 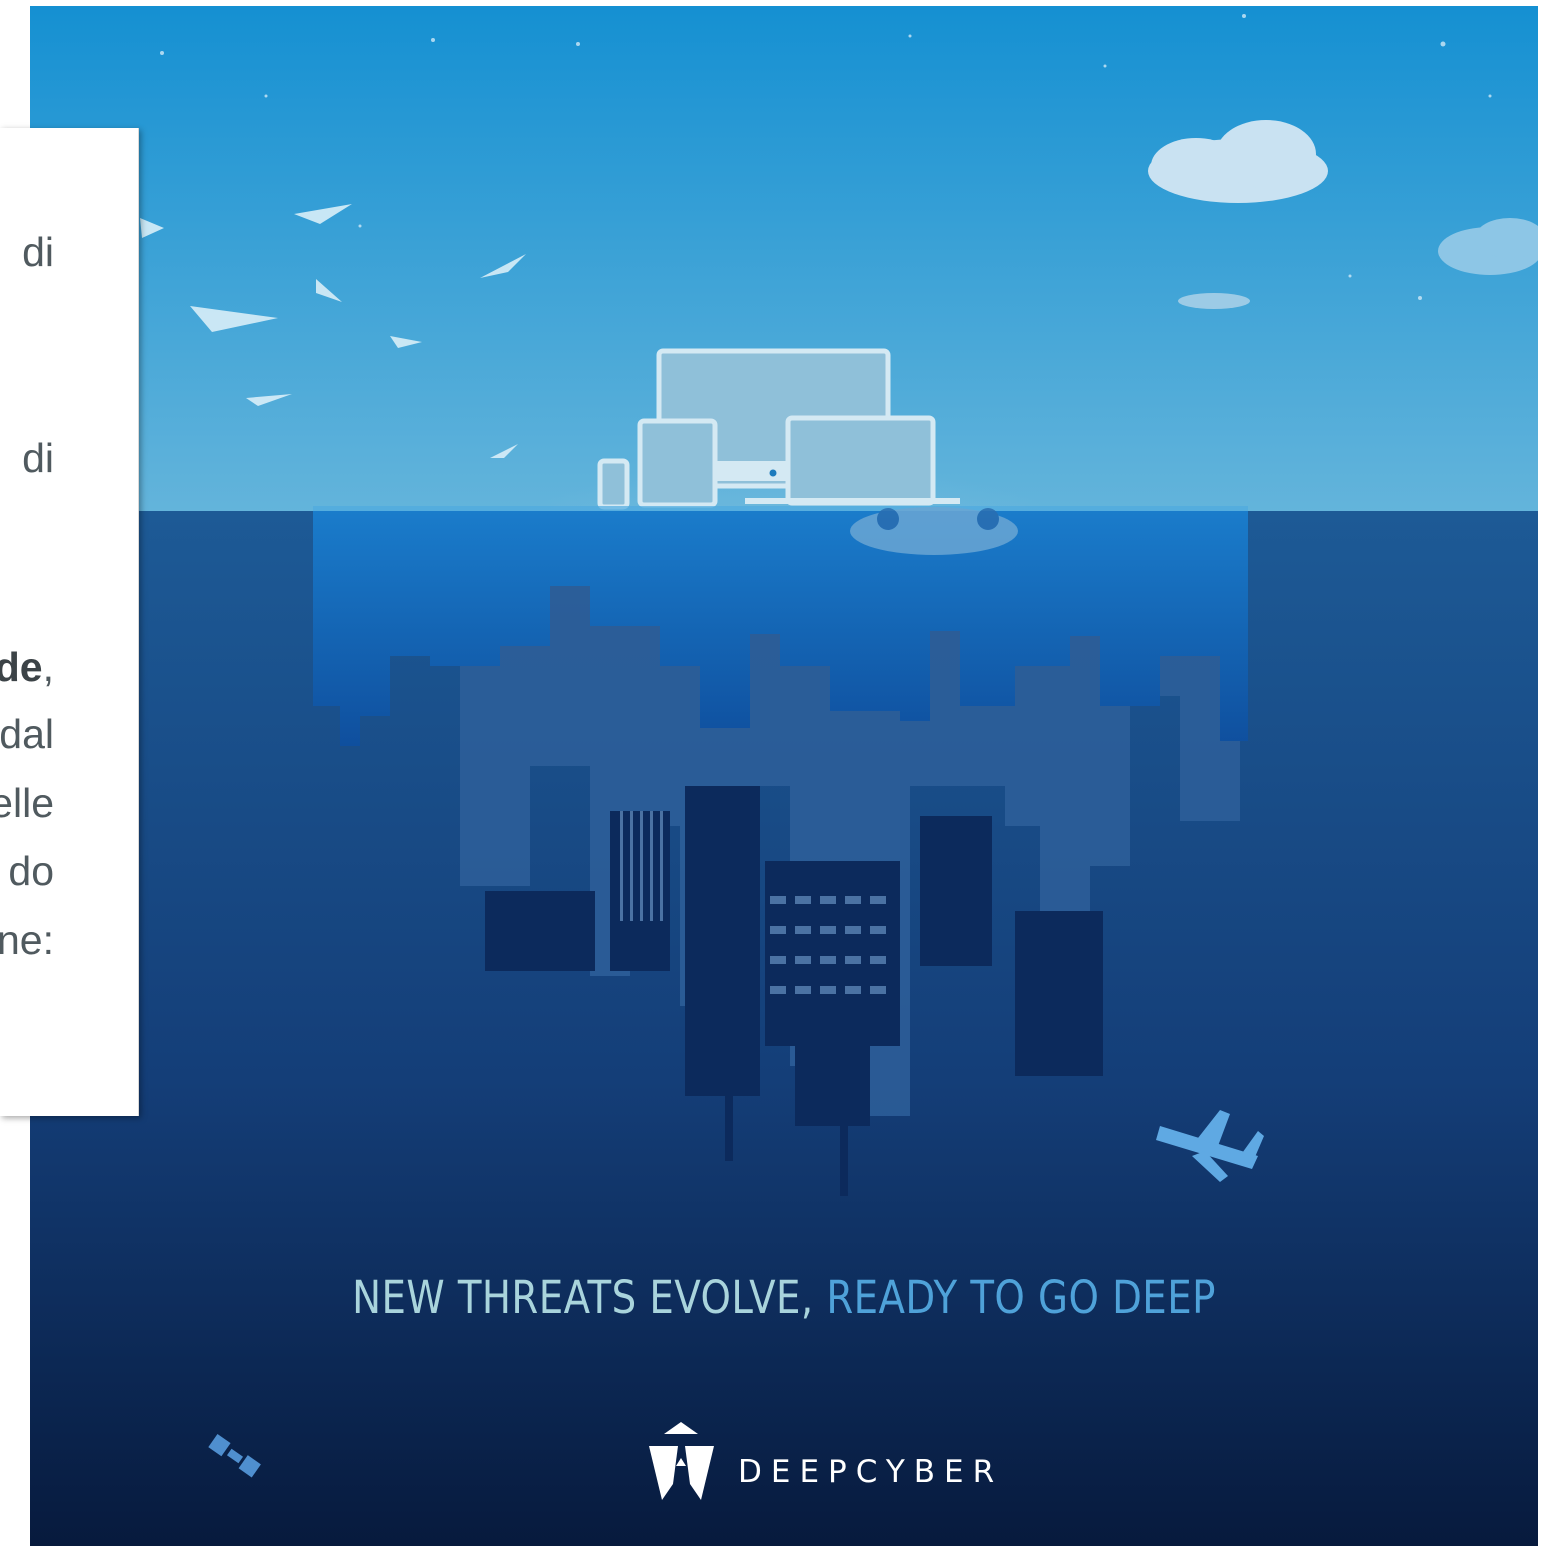 I want to click on cloud-icon, so click(x=1214, y=301).